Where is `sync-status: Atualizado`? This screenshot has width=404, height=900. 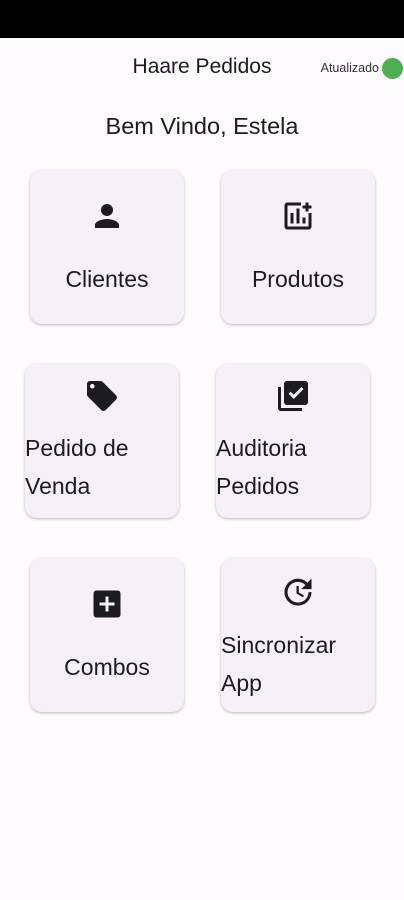 sync-status: Atualizado is located at coordinates (362, 68).